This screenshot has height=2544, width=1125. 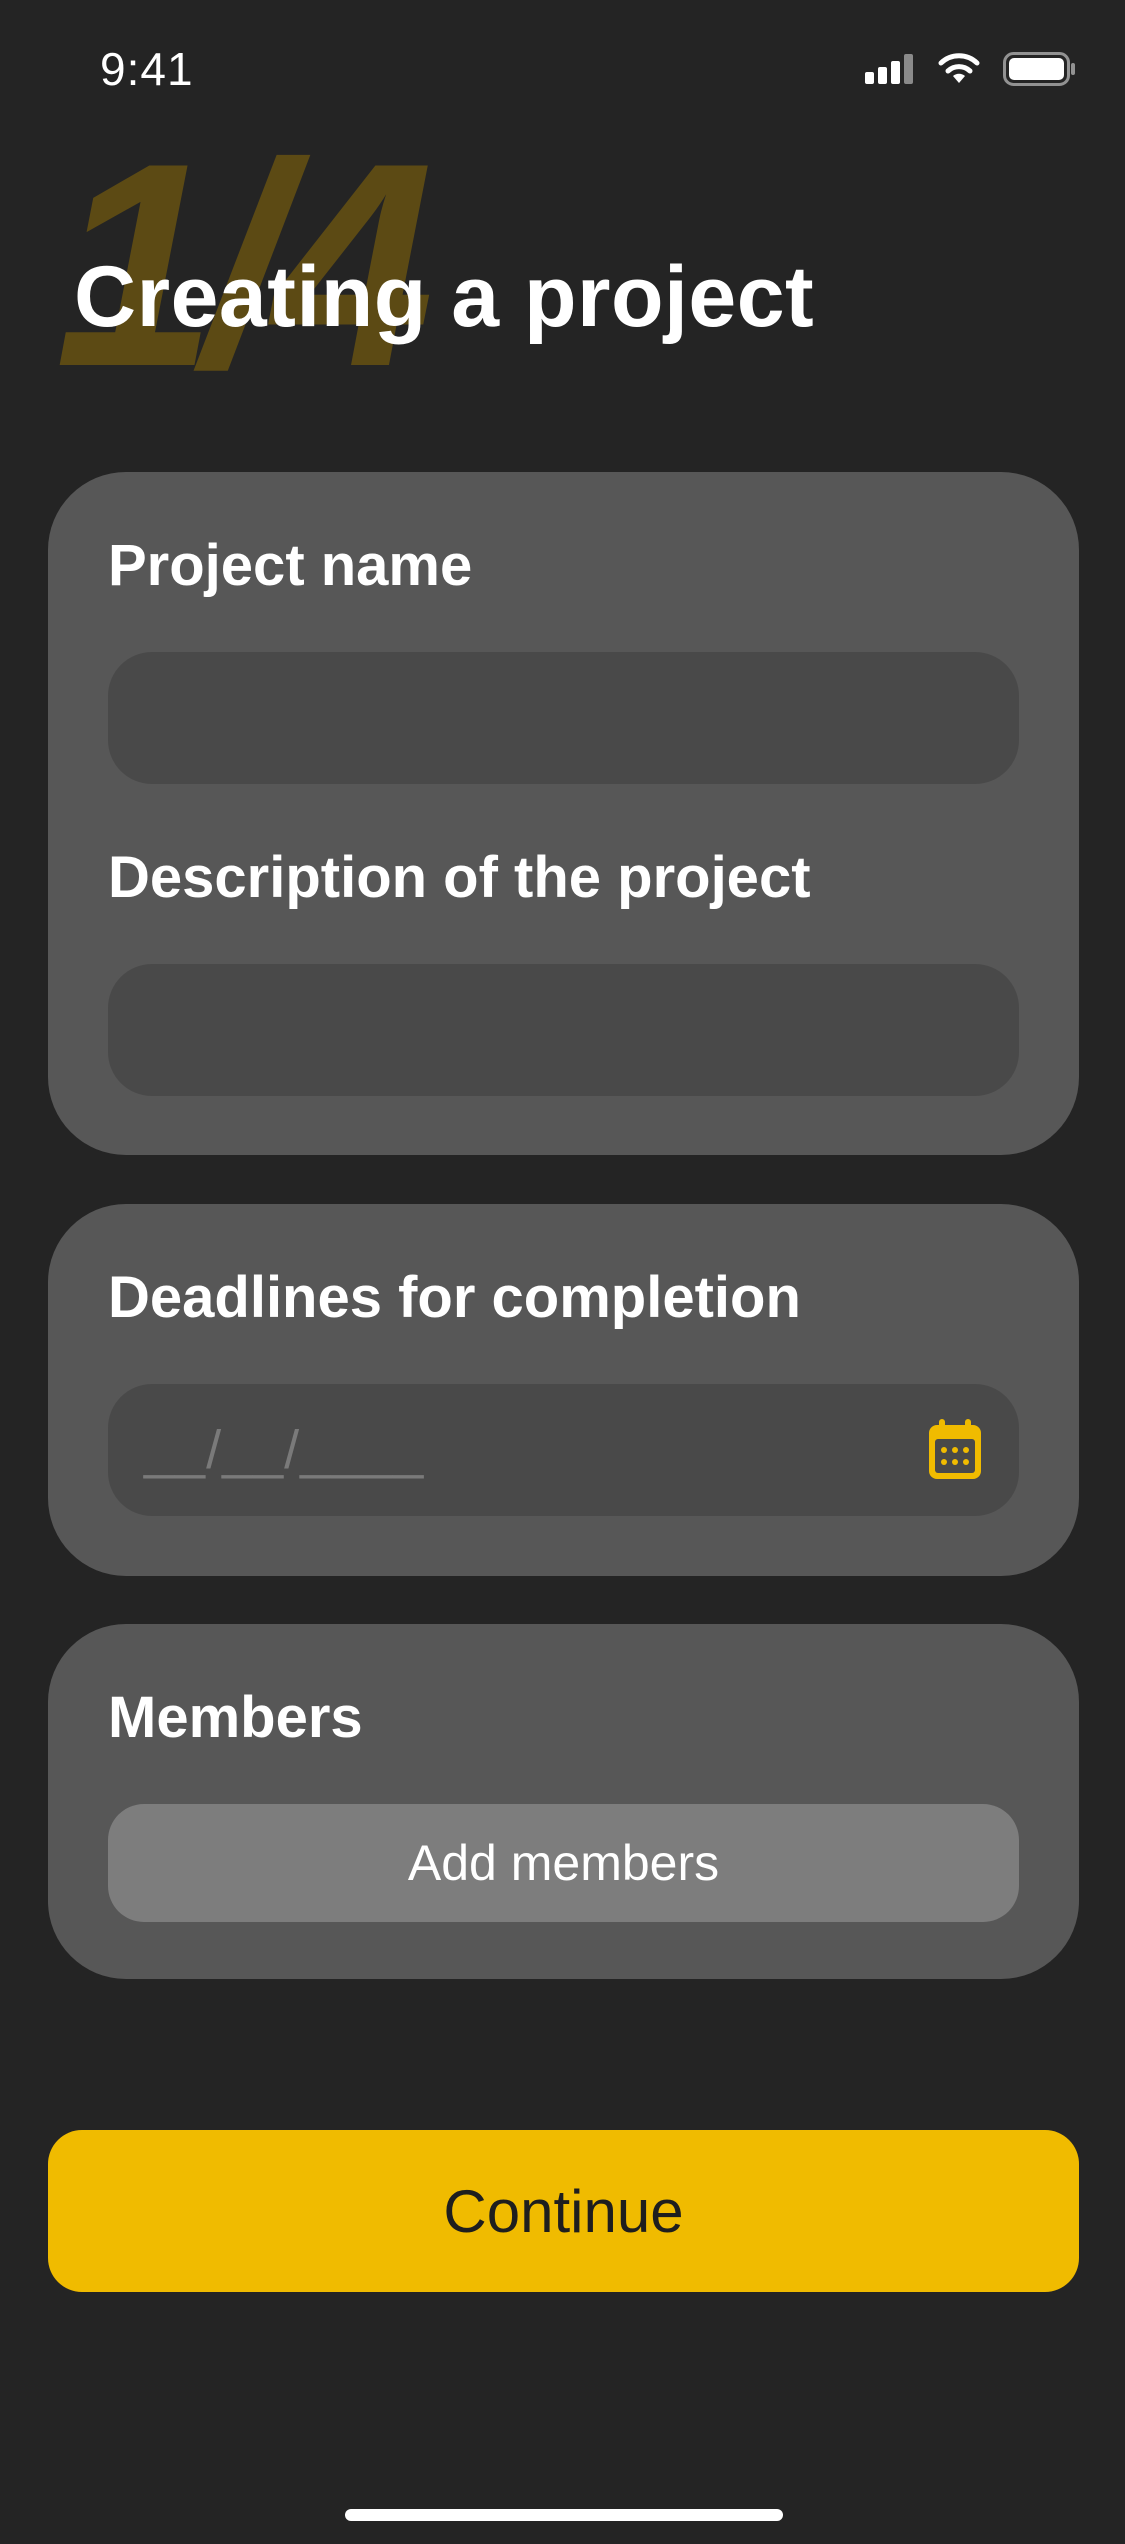 What do you see at coordinates (235, 1717) in the screenshot?
I see `members-label: Members` at bounding box center [235, 1717].